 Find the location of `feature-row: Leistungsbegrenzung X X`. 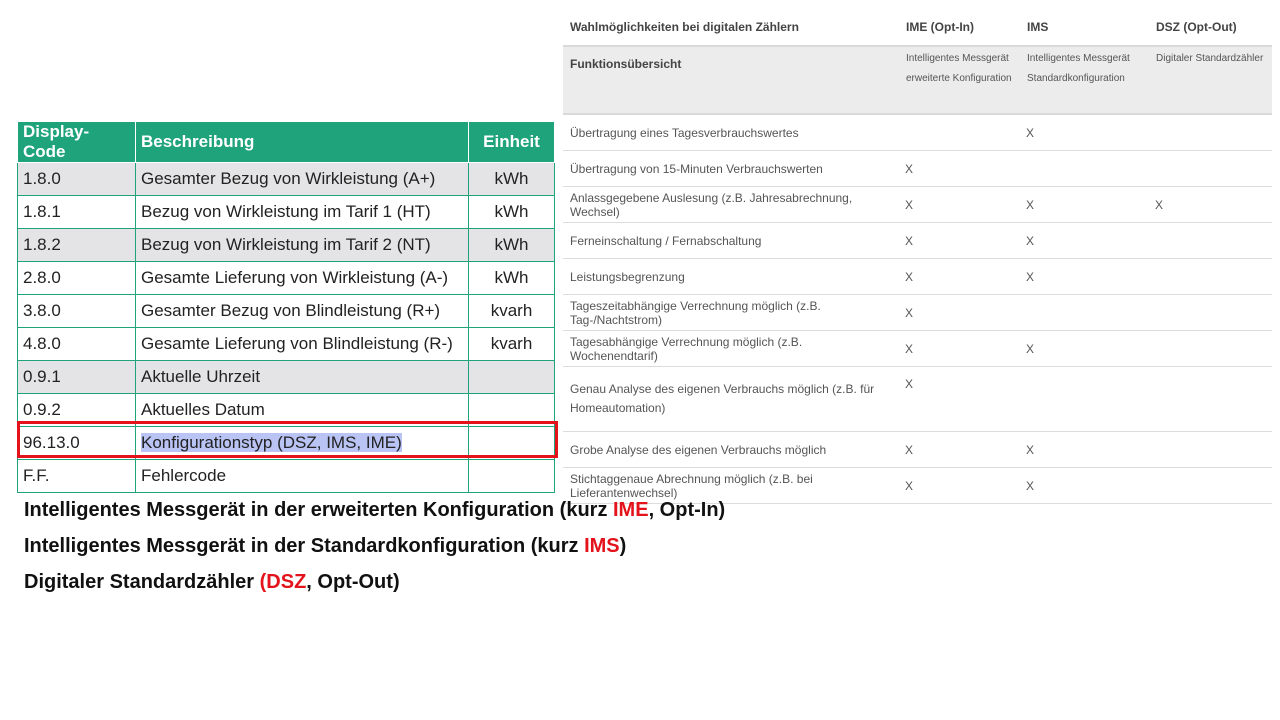

feature-row: Leistungsbegrenzung X X is located at coordinates (917, 276).